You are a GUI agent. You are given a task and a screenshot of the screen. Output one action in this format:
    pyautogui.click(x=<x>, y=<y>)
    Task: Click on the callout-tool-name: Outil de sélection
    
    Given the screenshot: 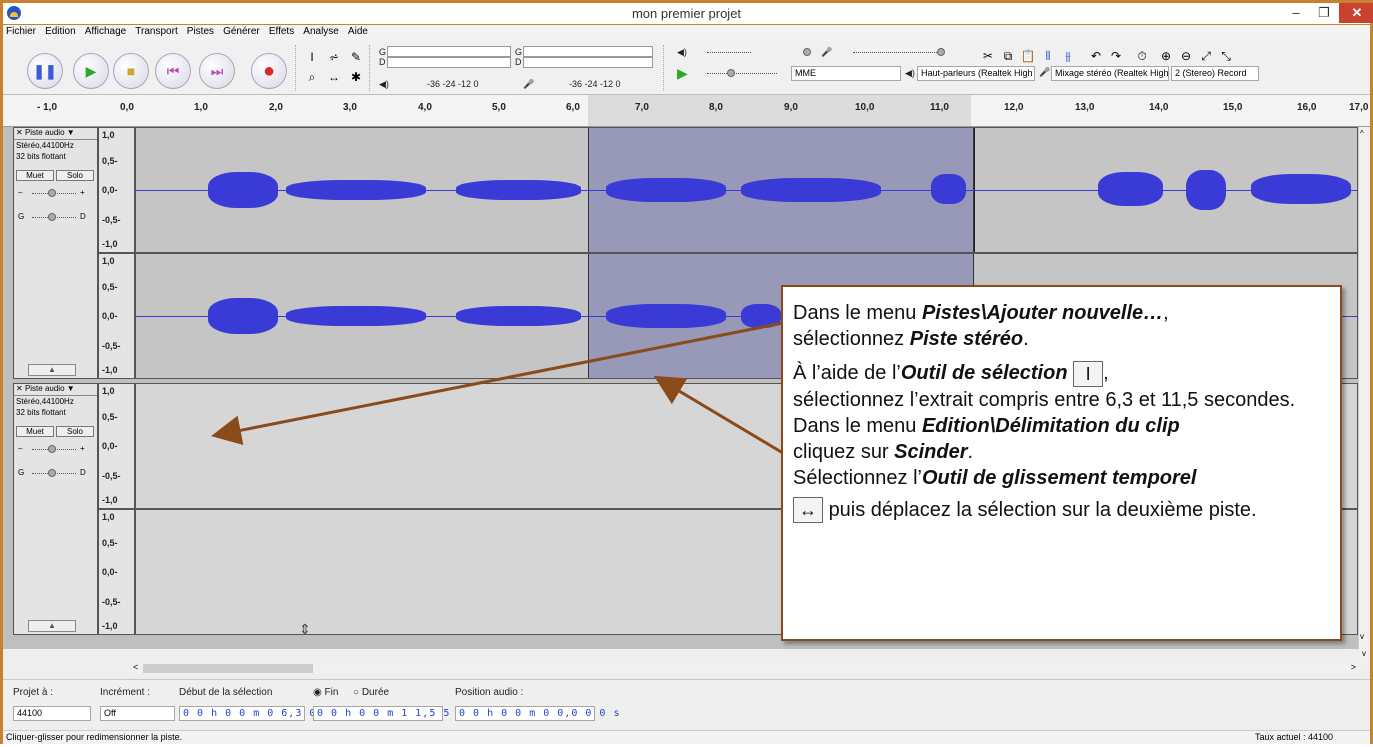 What is the action you would take?
    pyautogui.click(x=984, y=373)
    